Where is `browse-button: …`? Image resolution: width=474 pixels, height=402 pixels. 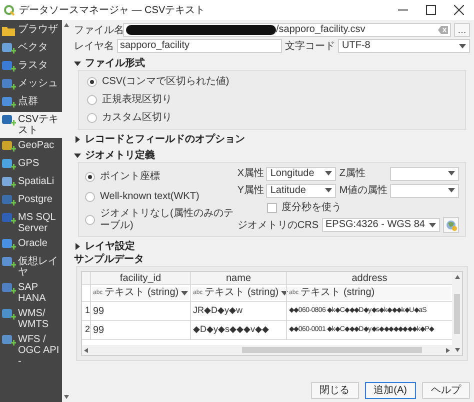
browse-button: … is located at coordinates (462, 30).